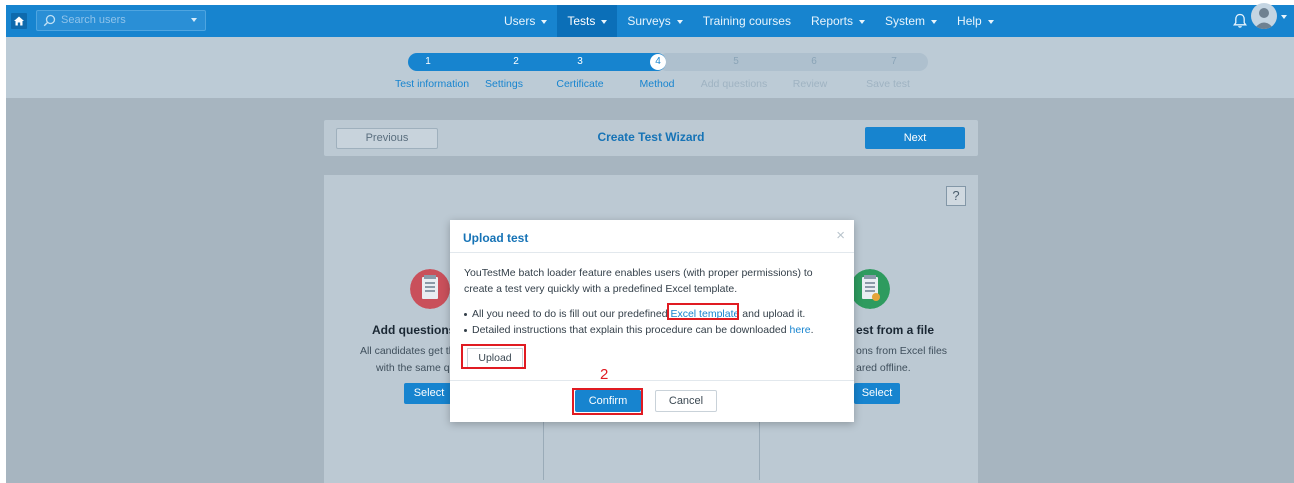 The image size is (1294, 483). I want to click on highlight-upload, so click(493, 356).